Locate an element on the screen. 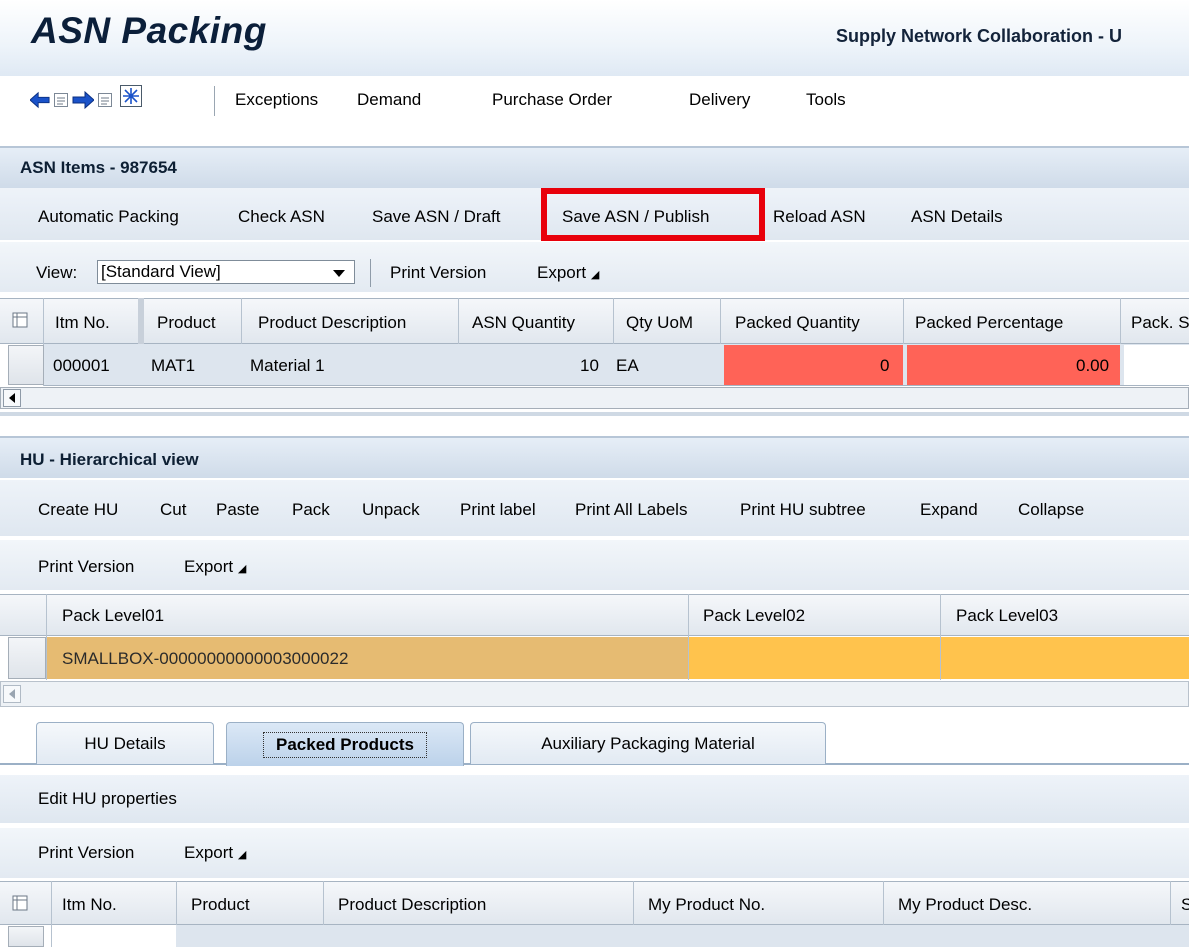 The width and height of the screenshot is (1189, 947). hu-print-toolbar is located at coordinates (594, 565).